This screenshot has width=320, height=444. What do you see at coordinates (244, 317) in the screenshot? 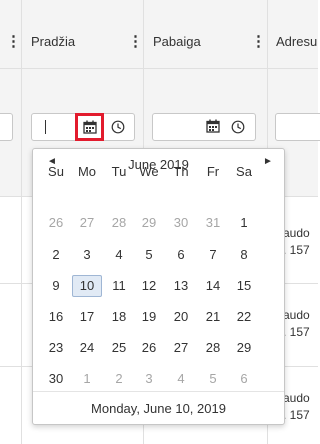
I see `calendar-day: 22` at bounding box center [244, 317].